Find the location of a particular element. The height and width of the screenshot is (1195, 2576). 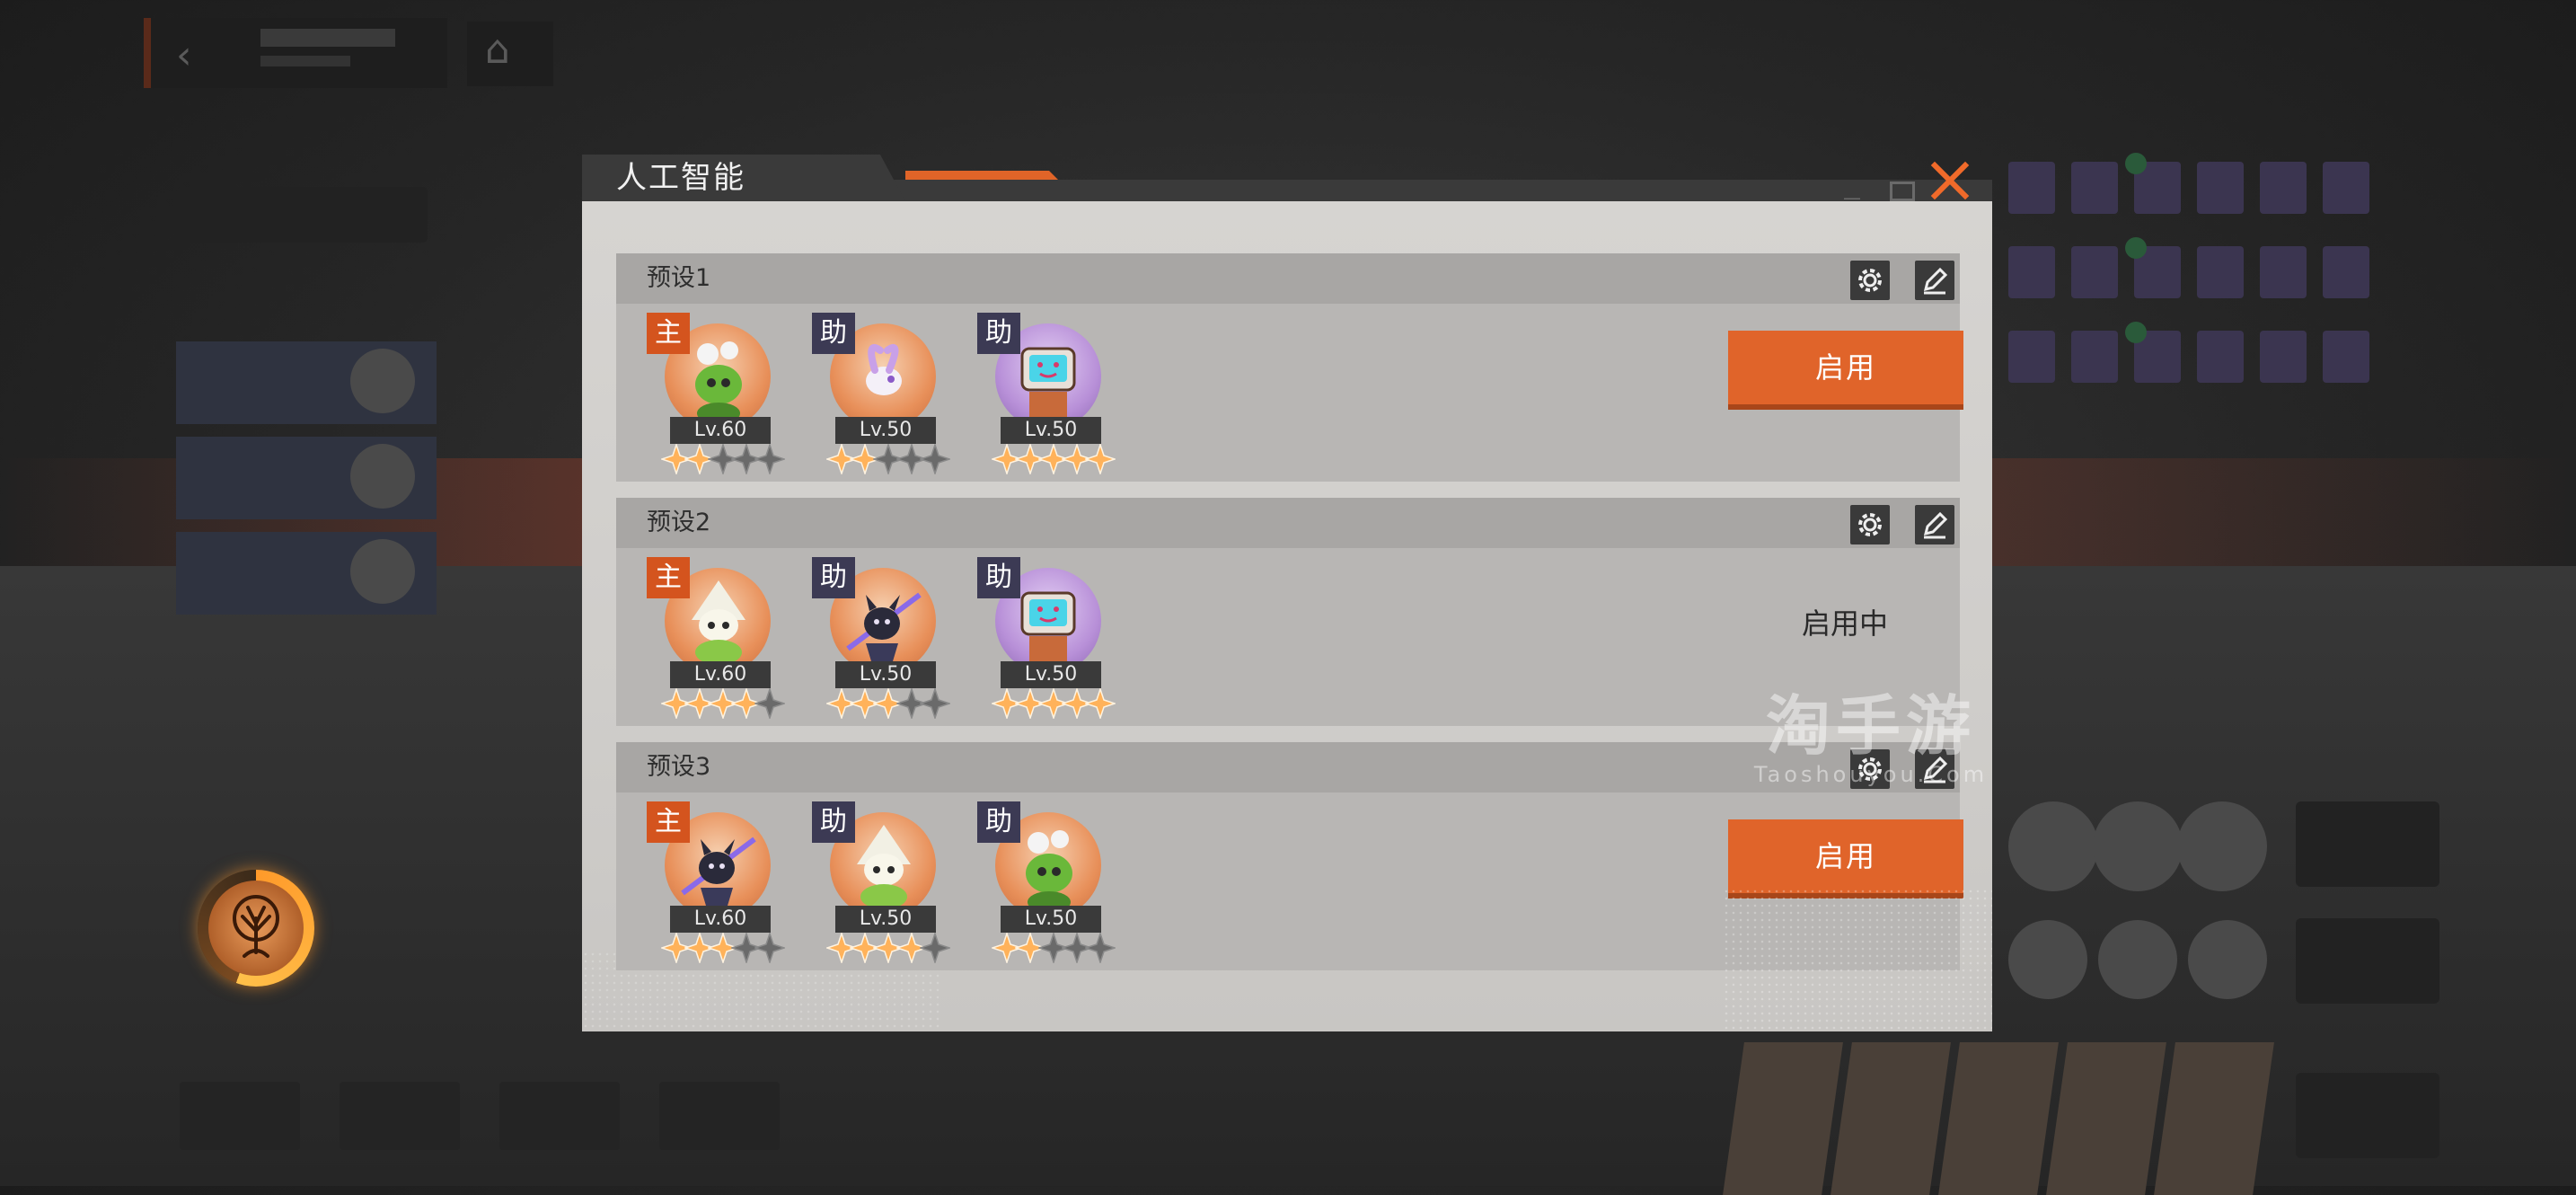

home-icon: ⌂ is located at coordinates (497, 50).